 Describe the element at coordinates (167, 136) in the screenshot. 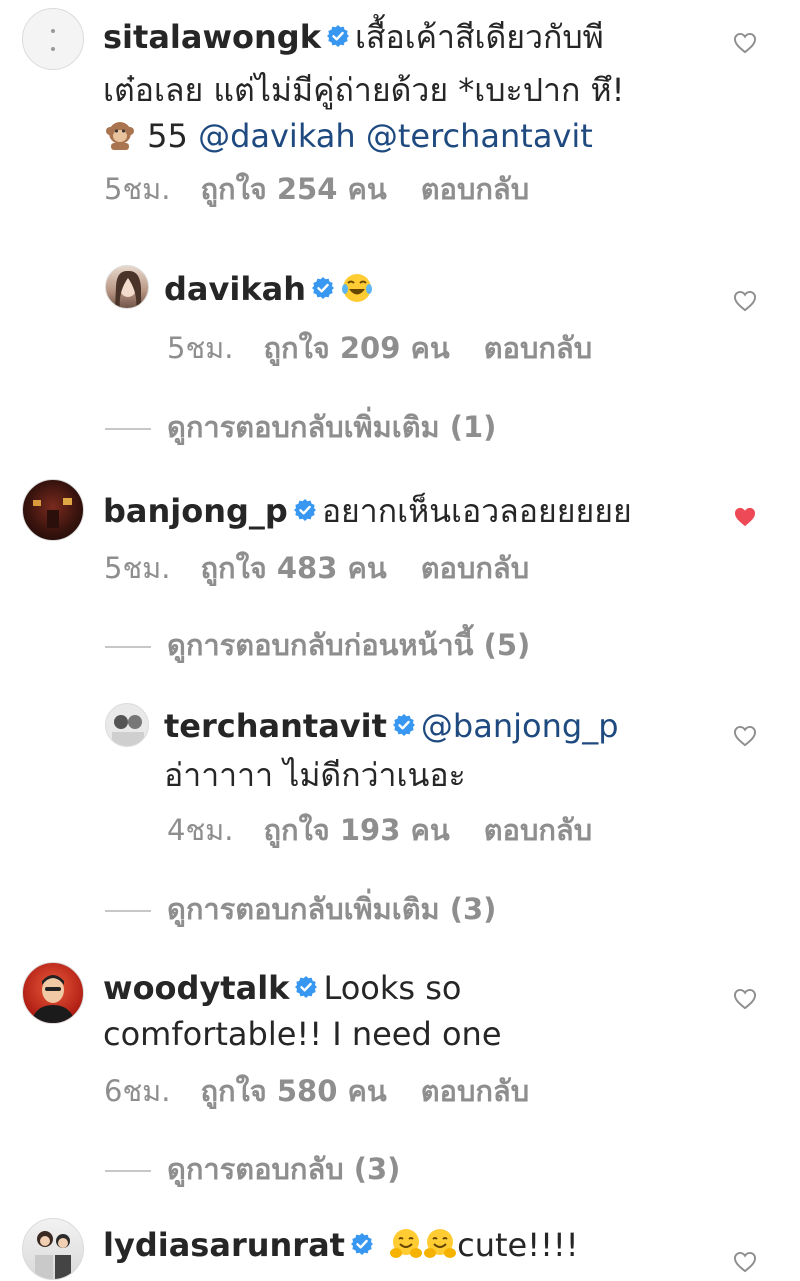

I see `comment-text: 55` at that location.